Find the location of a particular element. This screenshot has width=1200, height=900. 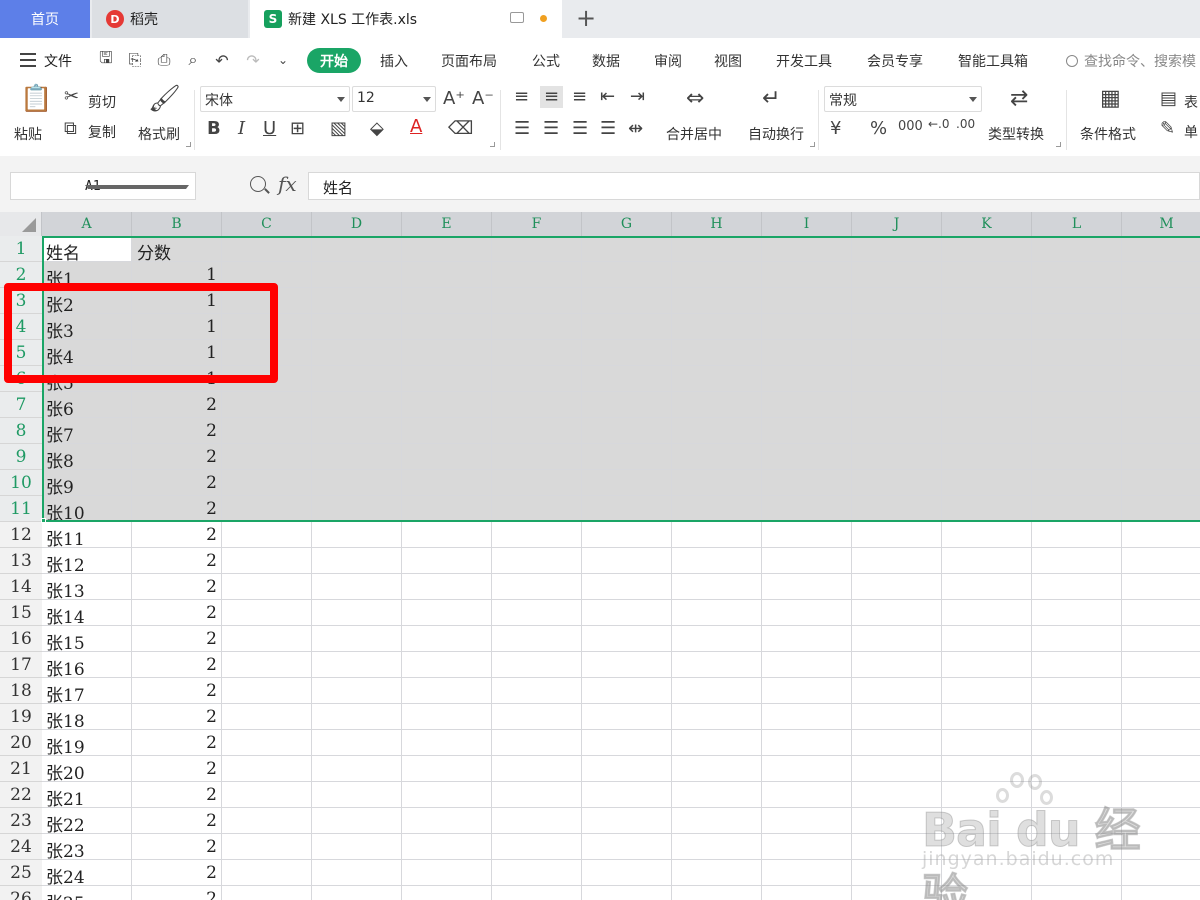

column-header-a: A is located at coordinates (87, 224).